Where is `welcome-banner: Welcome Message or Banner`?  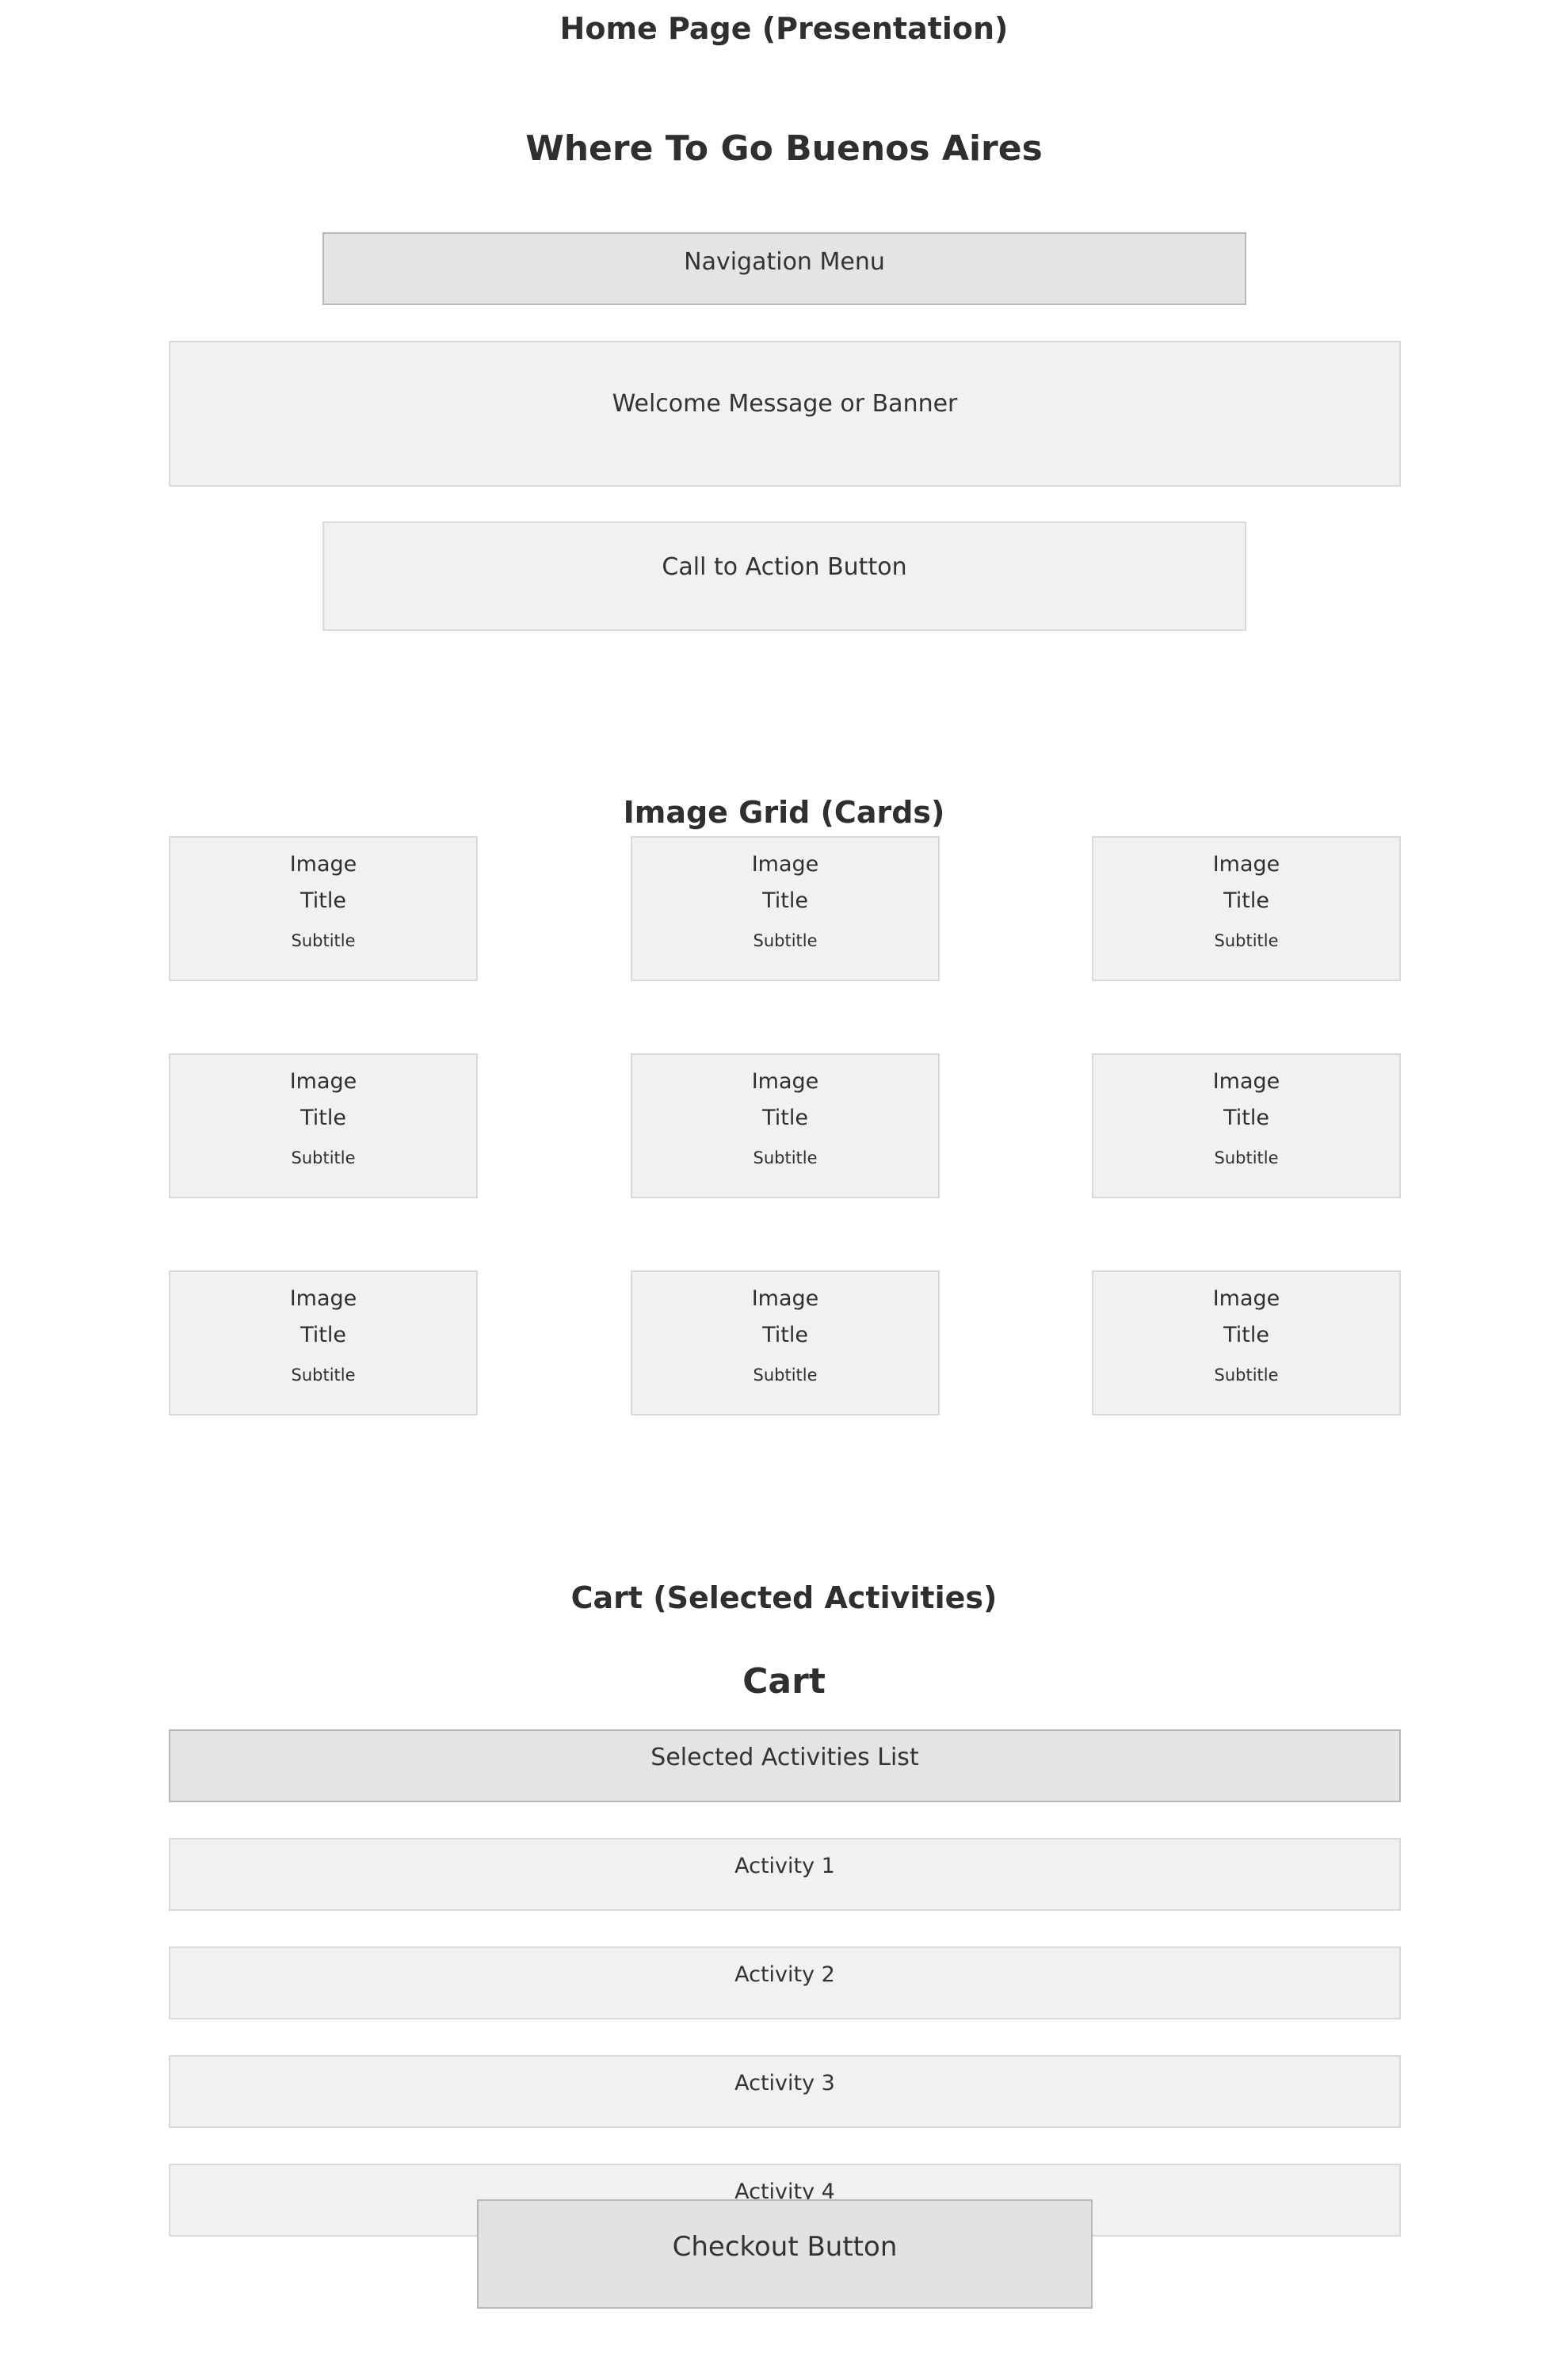 welcome-banner: Welcome Message or Banner is located at coordinates (785, 414).